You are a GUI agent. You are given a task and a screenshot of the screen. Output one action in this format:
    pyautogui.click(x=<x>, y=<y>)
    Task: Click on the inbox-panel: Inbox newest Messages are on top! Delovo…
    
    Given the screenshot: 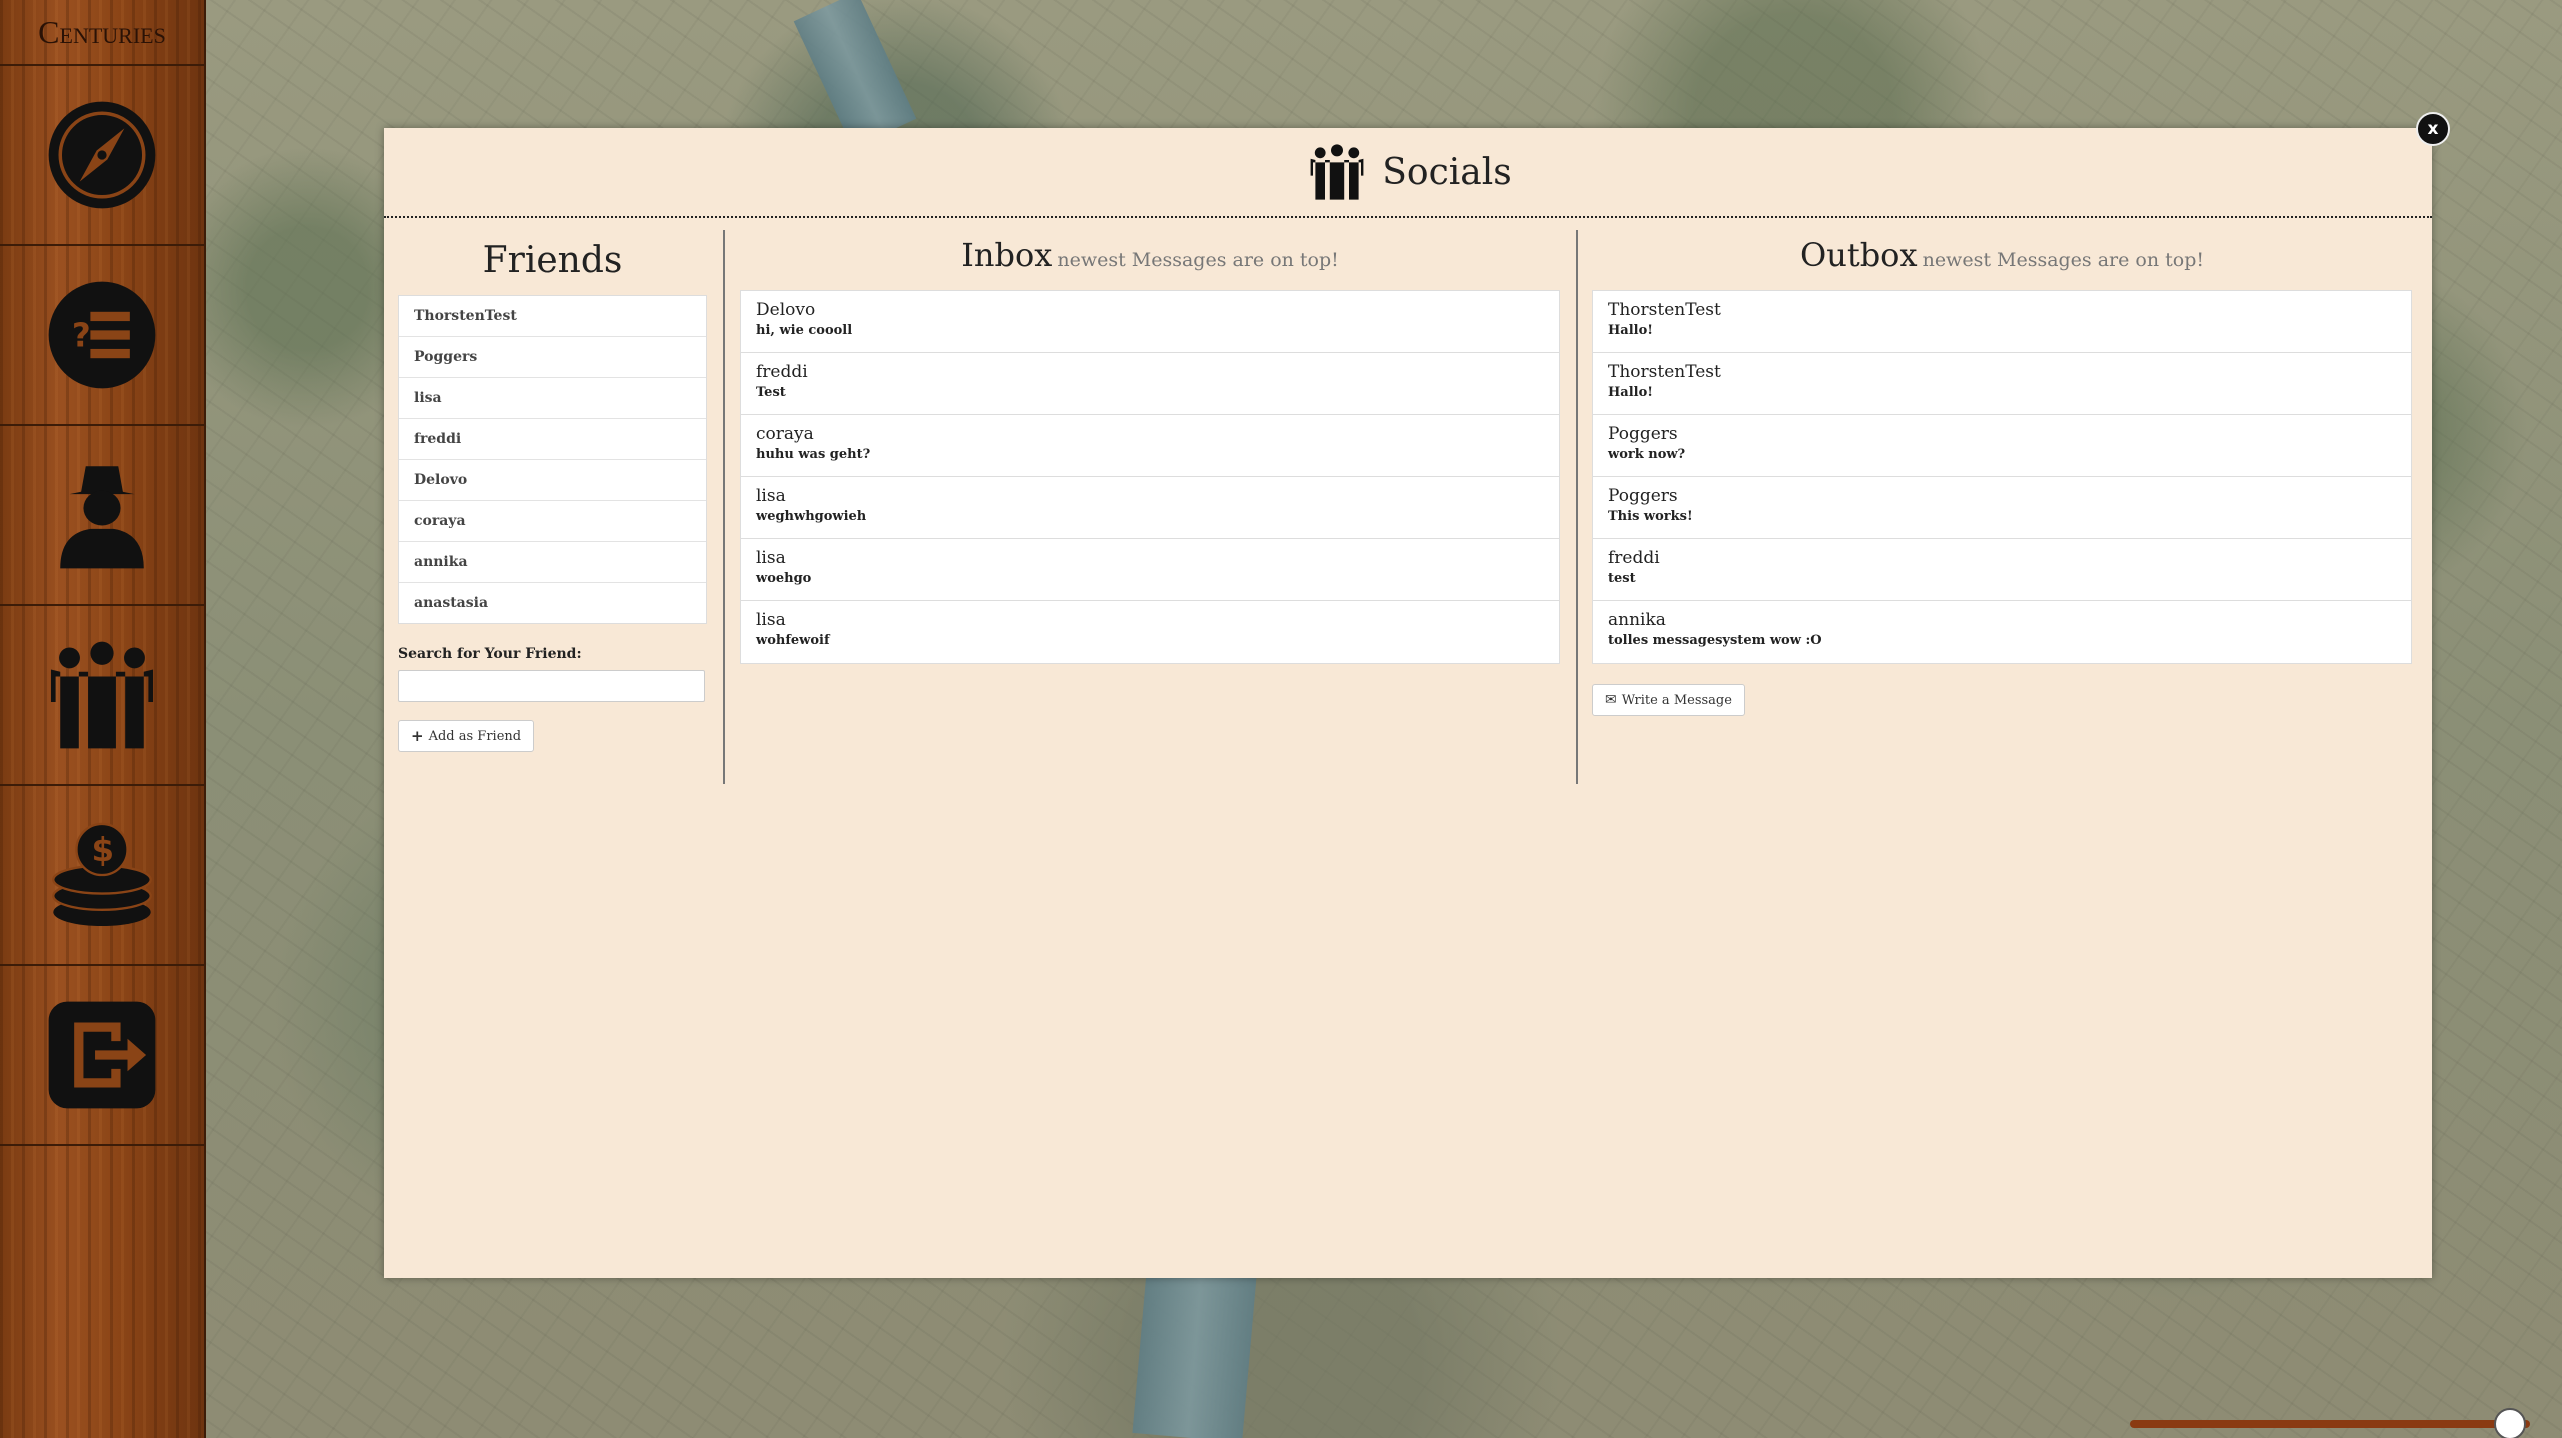 What is the action you would take?
    pyautogui.click(x=1159, y=507)
    